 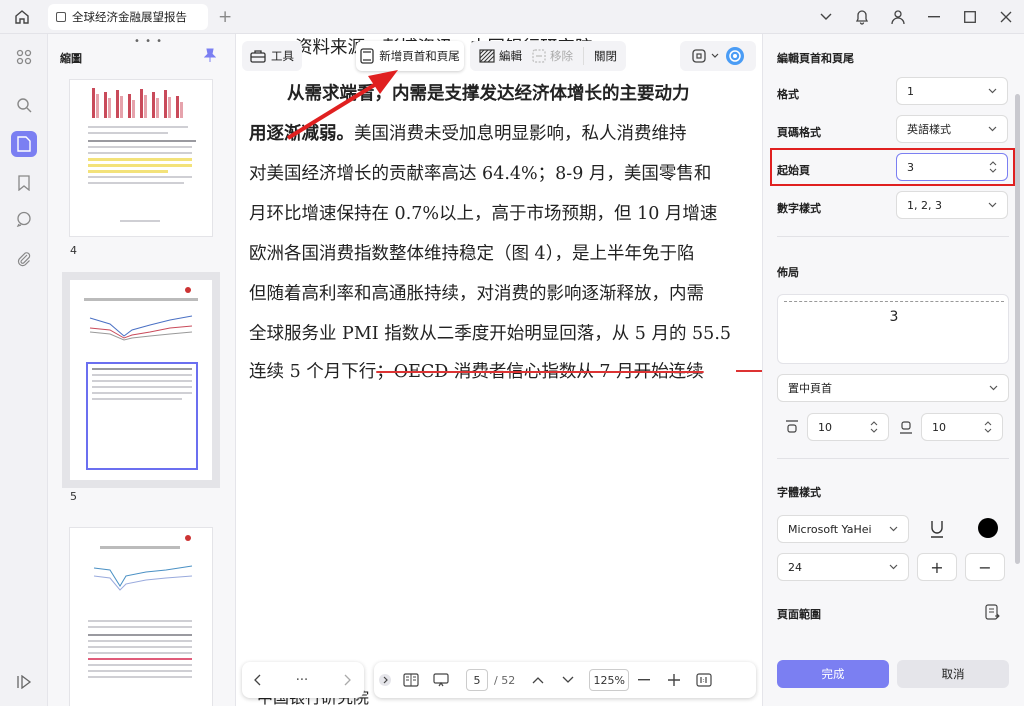 I want to click on document-tab-title: 全球经济金融展望报告, so click(x=129, y=17).